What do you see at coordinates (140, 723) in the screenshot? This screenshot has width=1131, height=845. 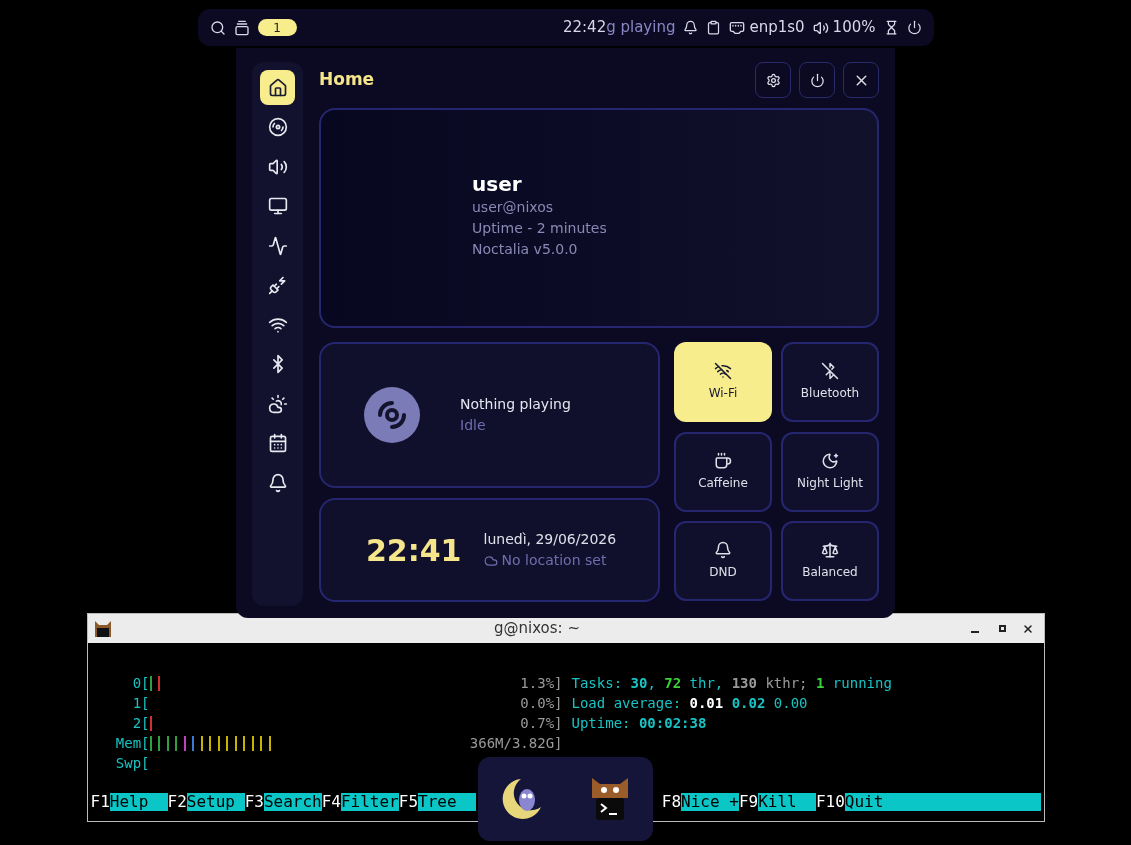 I see `meter-label: 2[` at bounding box center [140, 723].